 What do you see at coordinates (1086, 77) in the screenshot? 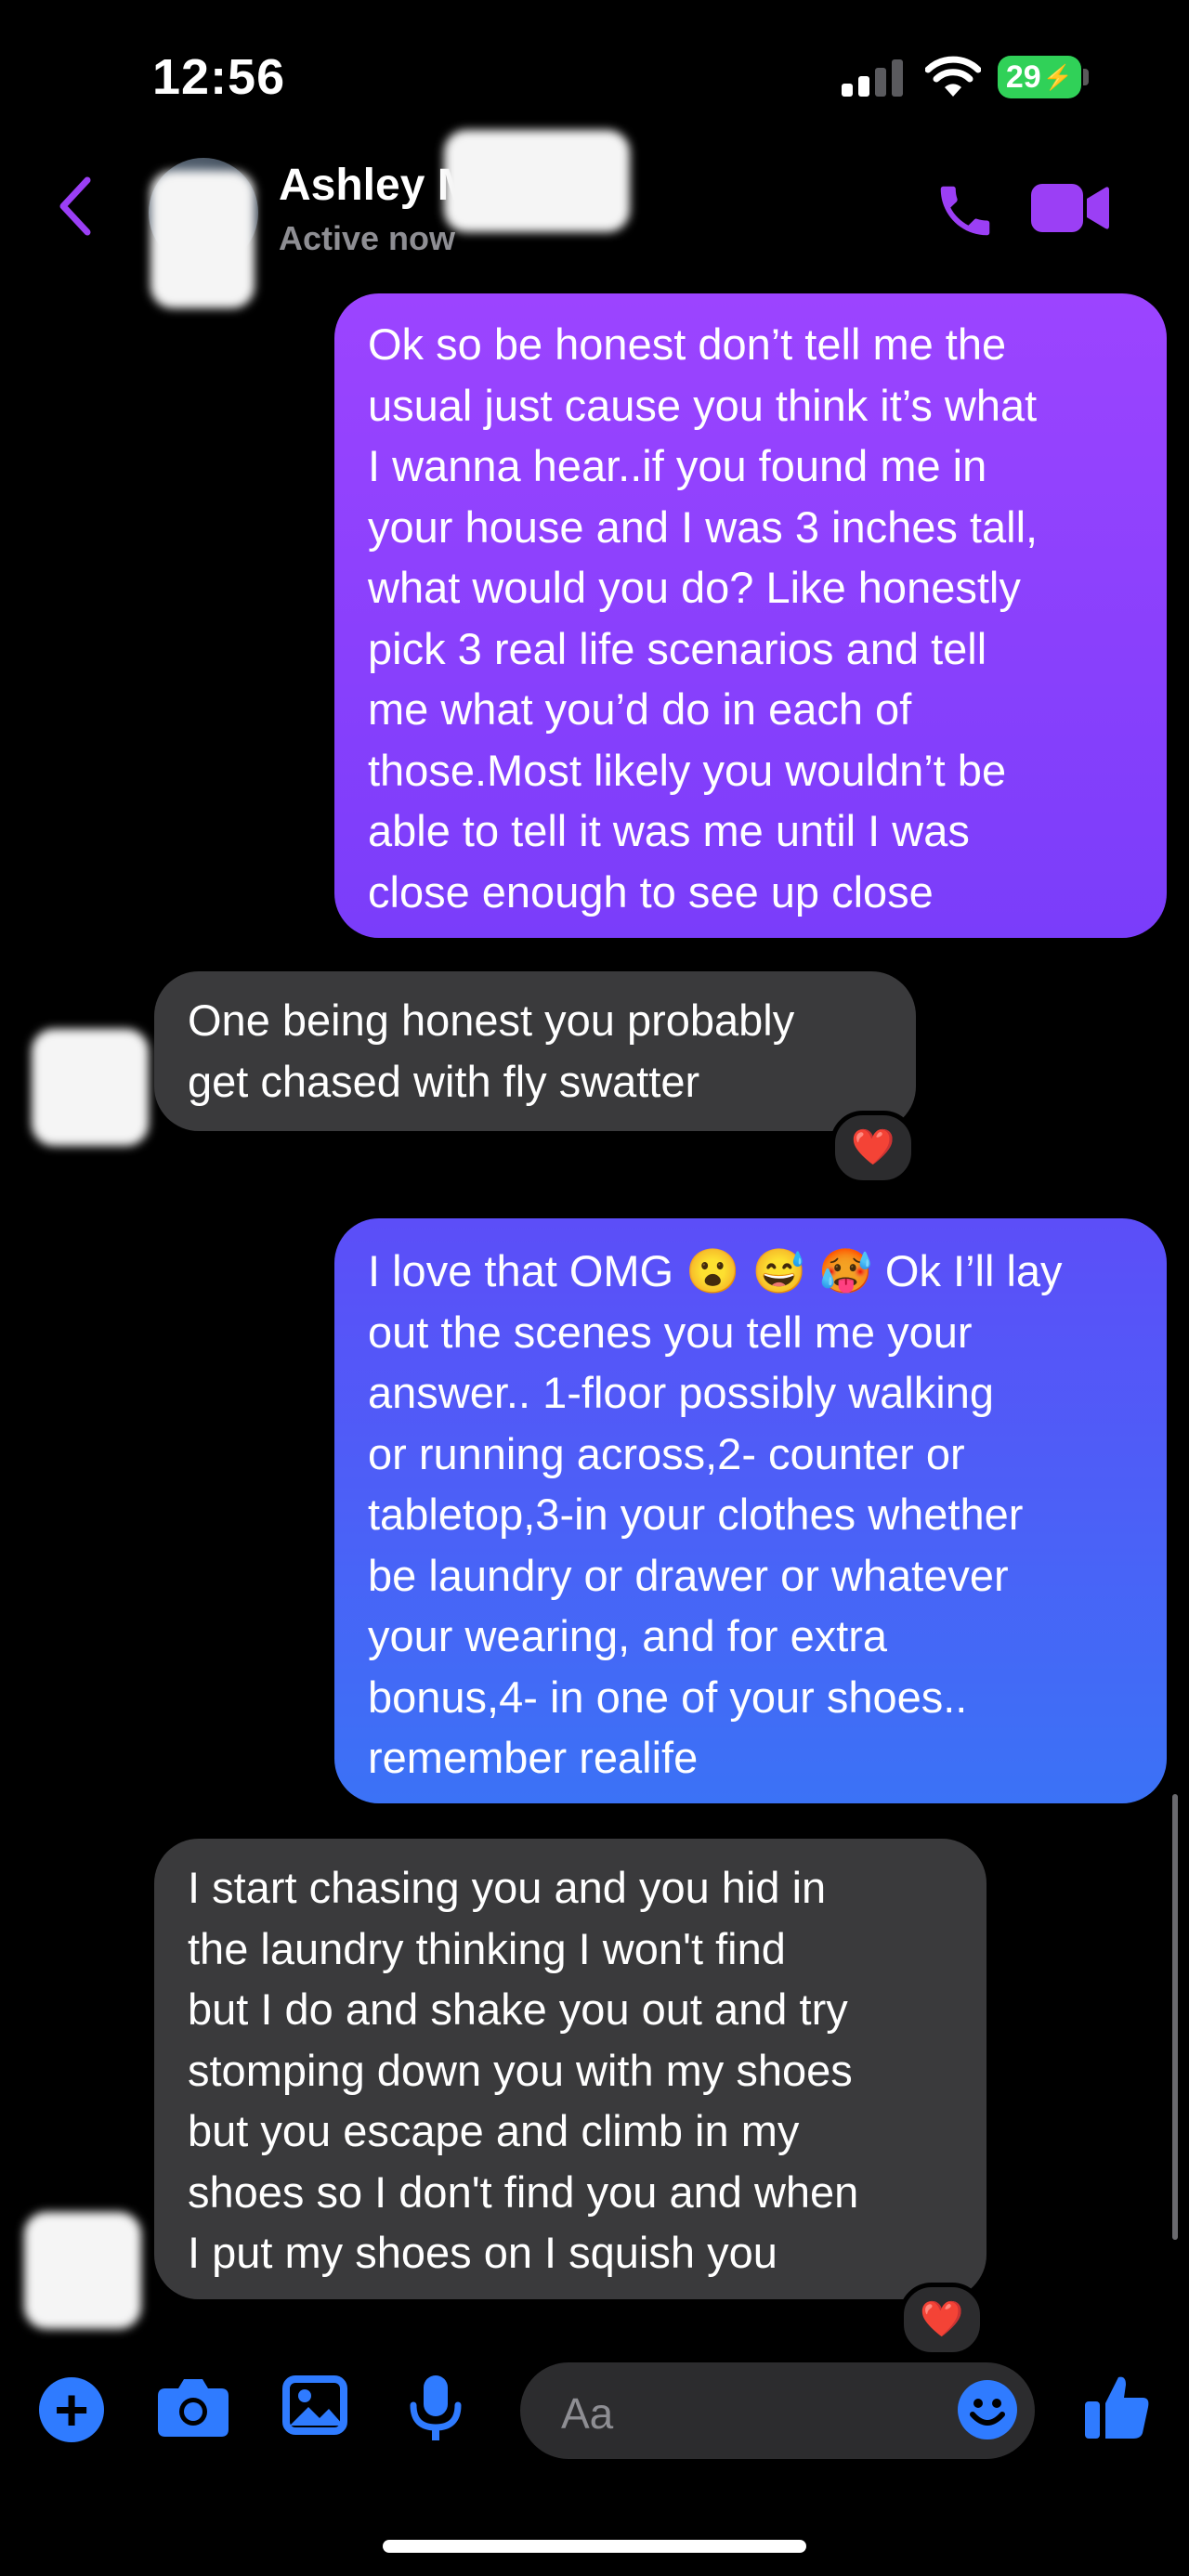
I see `battery-nub` at bounding box center [1086, 77].